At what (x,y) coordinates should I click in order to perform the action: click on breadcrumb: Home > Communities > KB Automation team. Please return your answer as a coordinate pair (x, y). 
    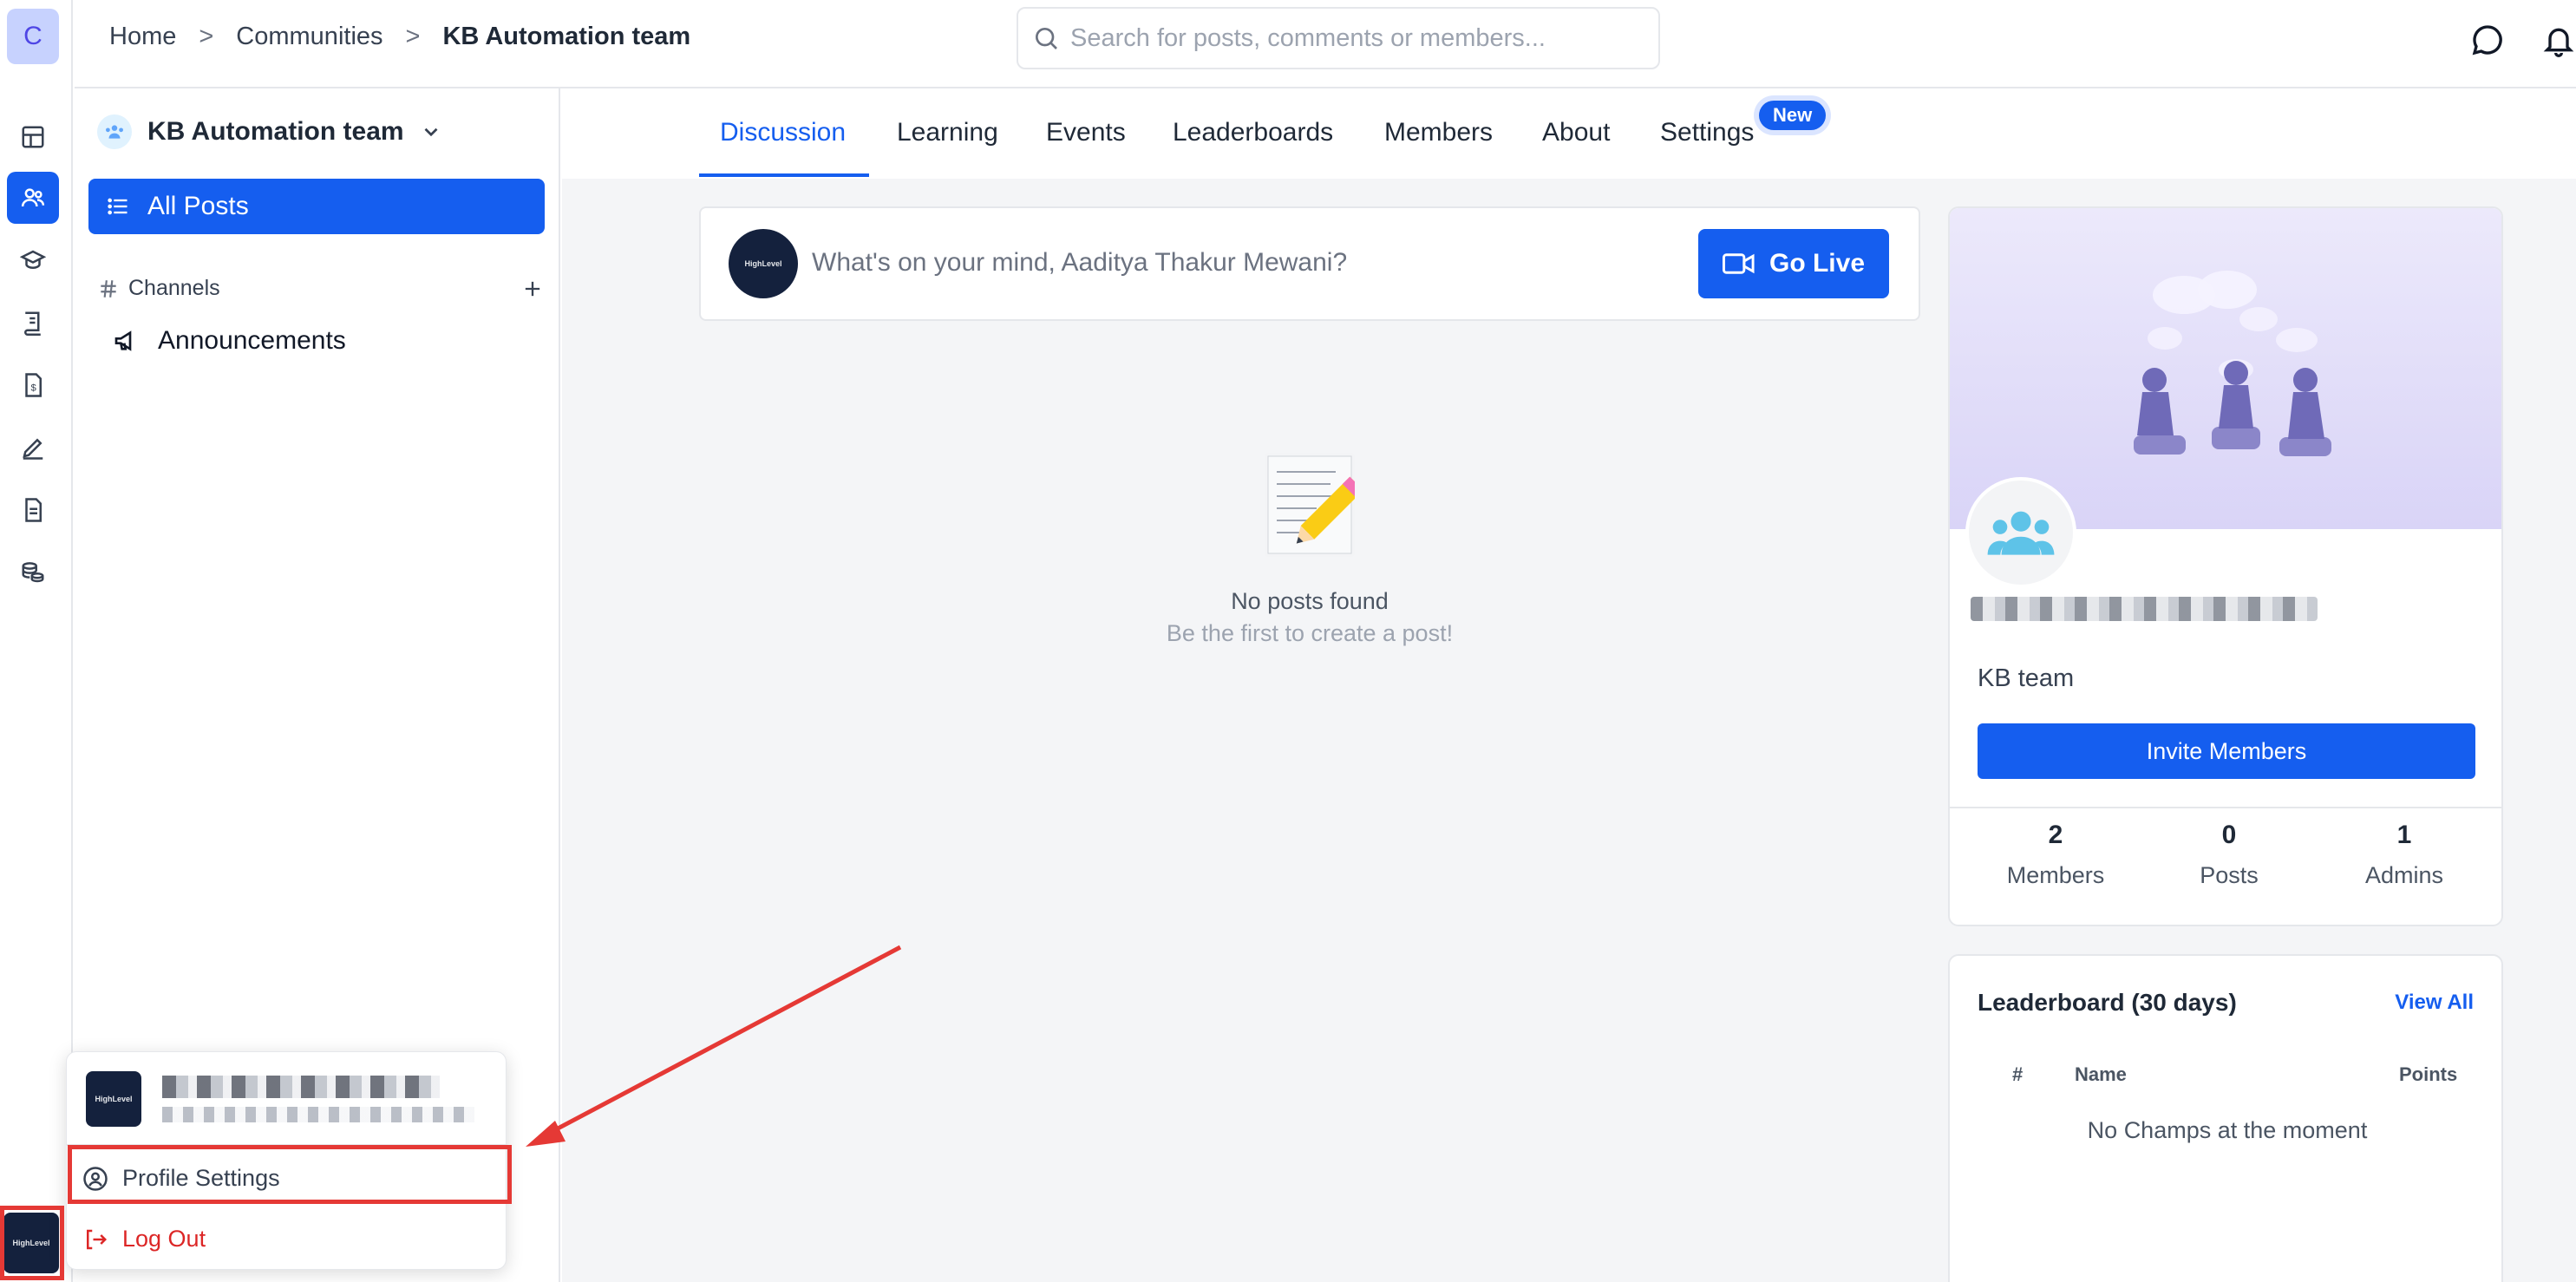
    Looking at the image, I should click on (399, 37).